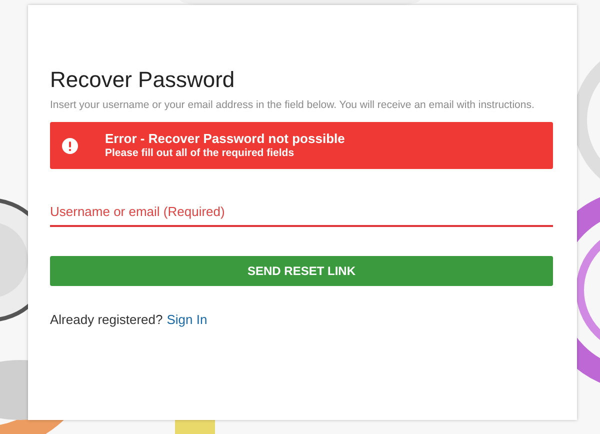 The width and height of the screenshot is (600, 434). Describe the element at coordinates (293, 105) in the screenshot. I see `form-description: Insert your username or your email address in the field below. You will receive an email with instructions.` at that location.